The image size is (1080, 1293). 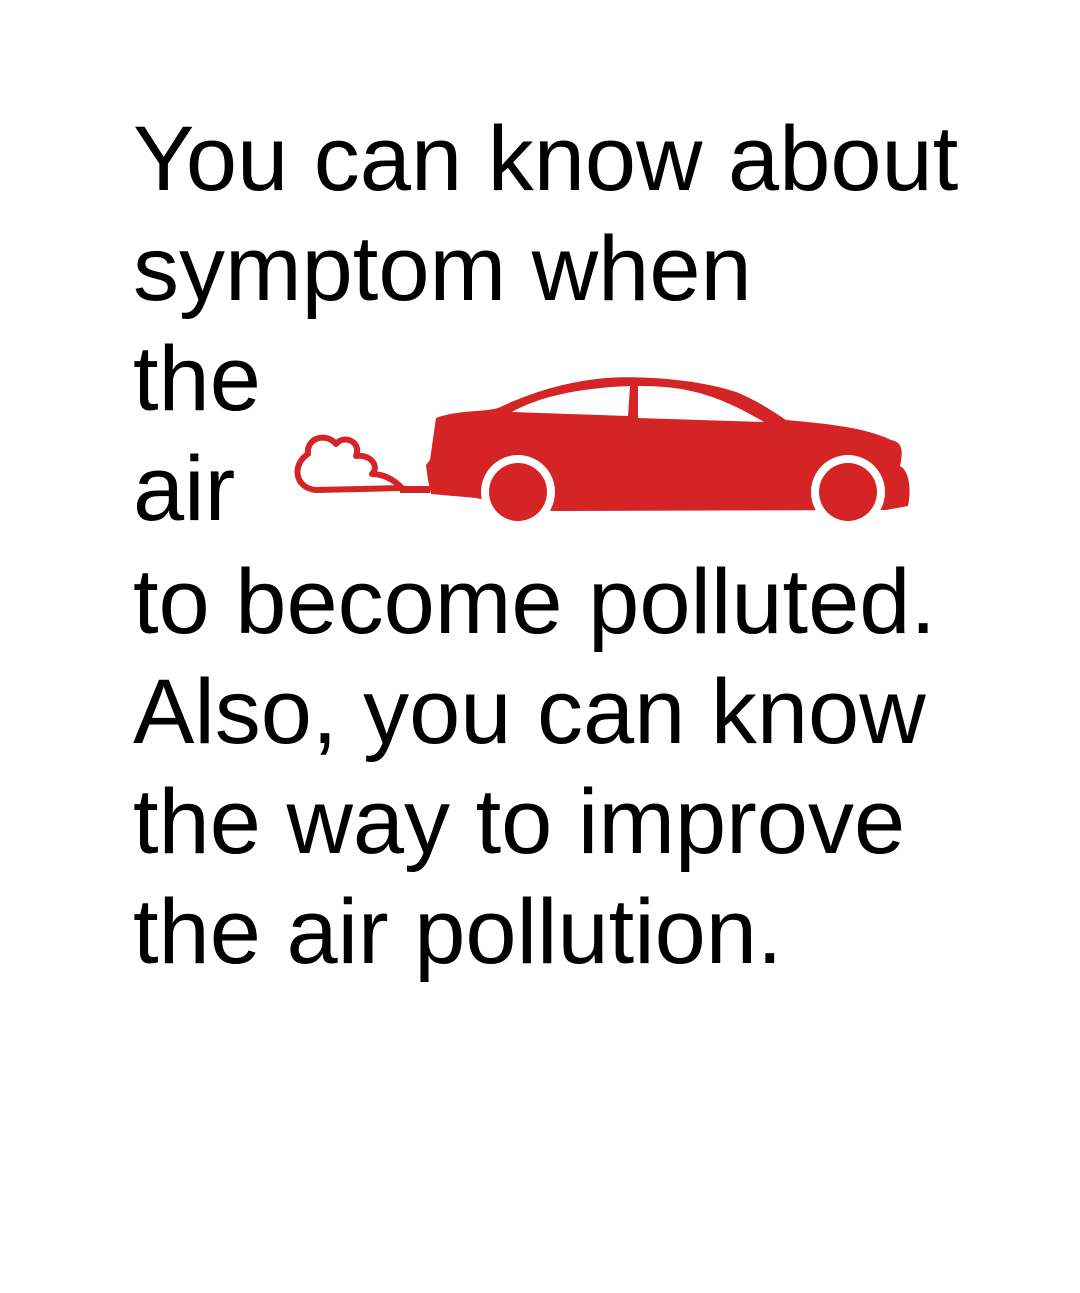 What do you see at coordinates (349, 463) in the screenshot?
I see `exhaust-cloud-icon` at bounding box center [349, 463].